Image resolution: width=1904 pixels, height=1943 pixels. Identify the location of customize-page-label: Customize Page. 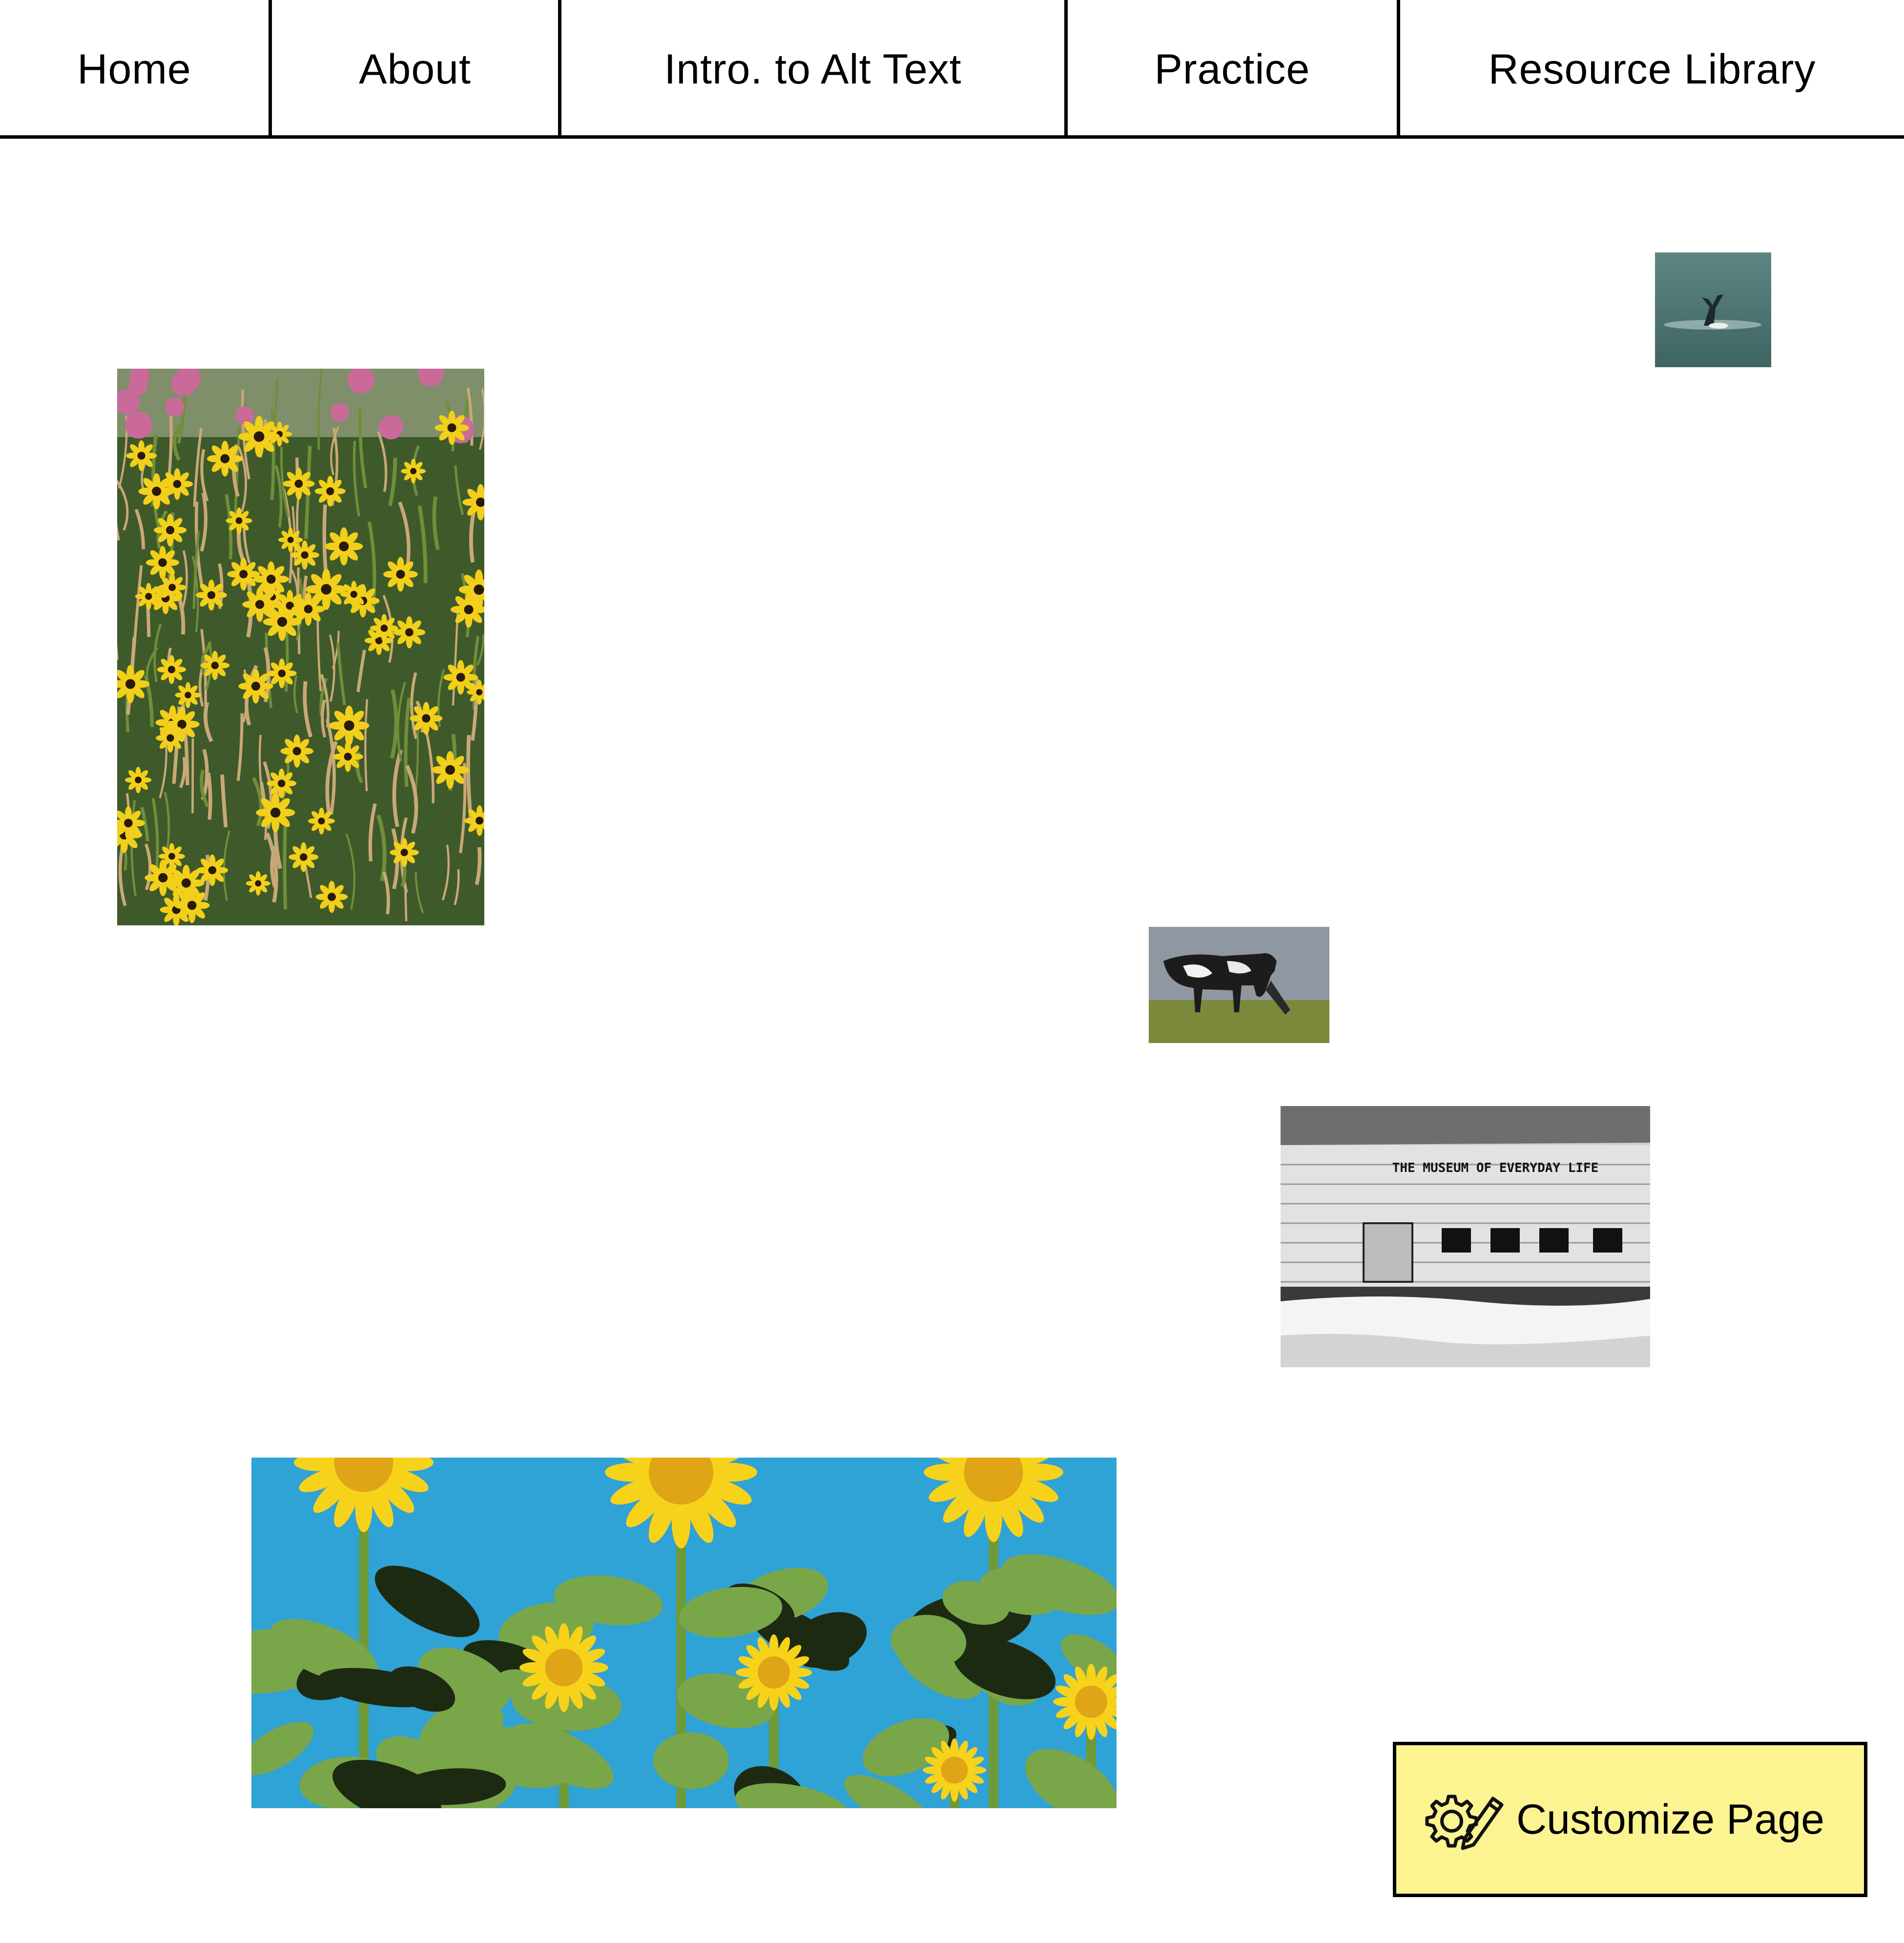
(1670, 1819).